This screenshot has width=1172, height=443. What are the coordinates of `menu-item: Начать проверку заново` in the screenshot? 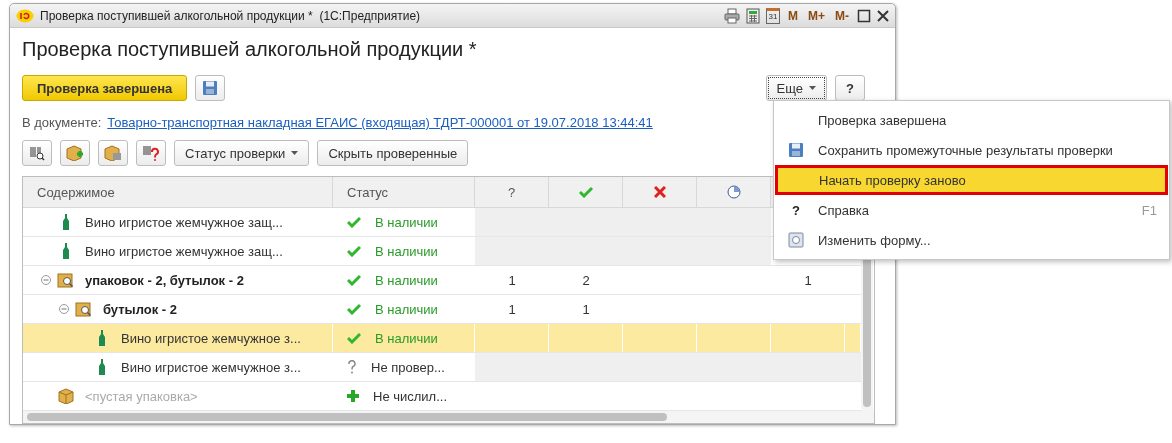 It's located at (971, 180).